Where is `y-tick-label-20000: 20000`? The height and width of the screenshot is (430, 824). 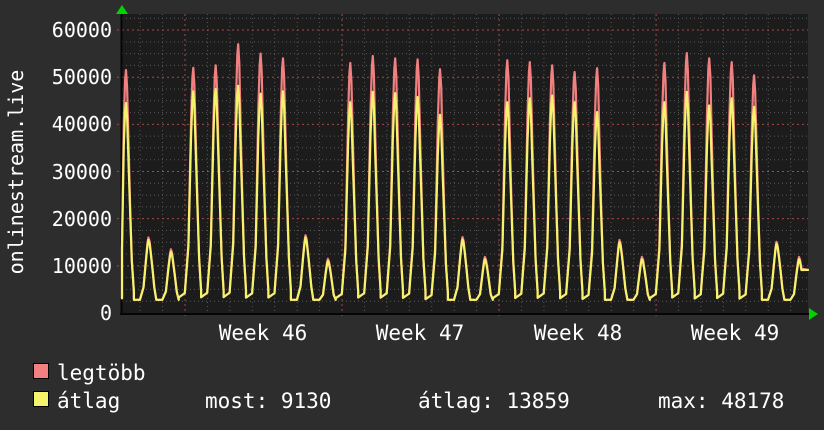 y-tick-label-20000: 20000 is located at coordinates (81, 219).